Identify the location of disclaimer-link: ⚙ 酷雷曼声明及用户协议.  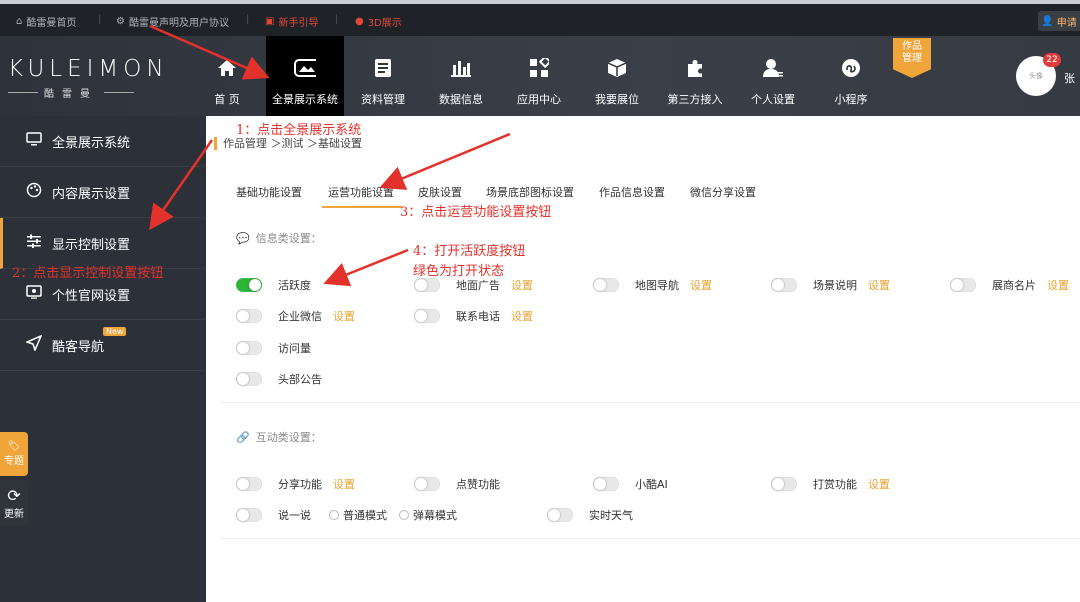
(172, 21).